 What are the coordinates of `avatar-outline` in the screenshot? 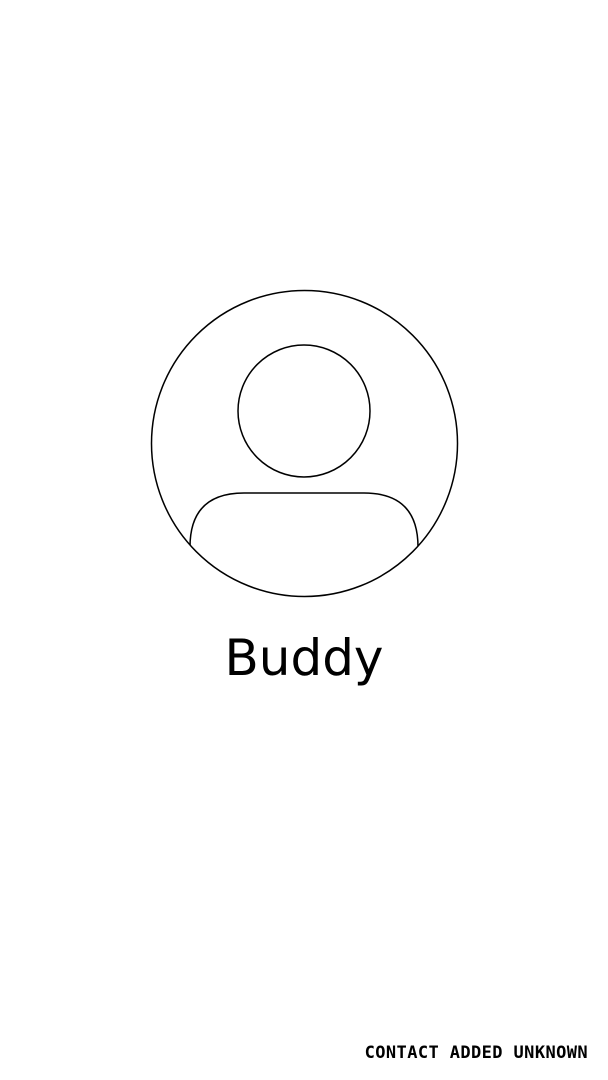 It's located at (304, 443).